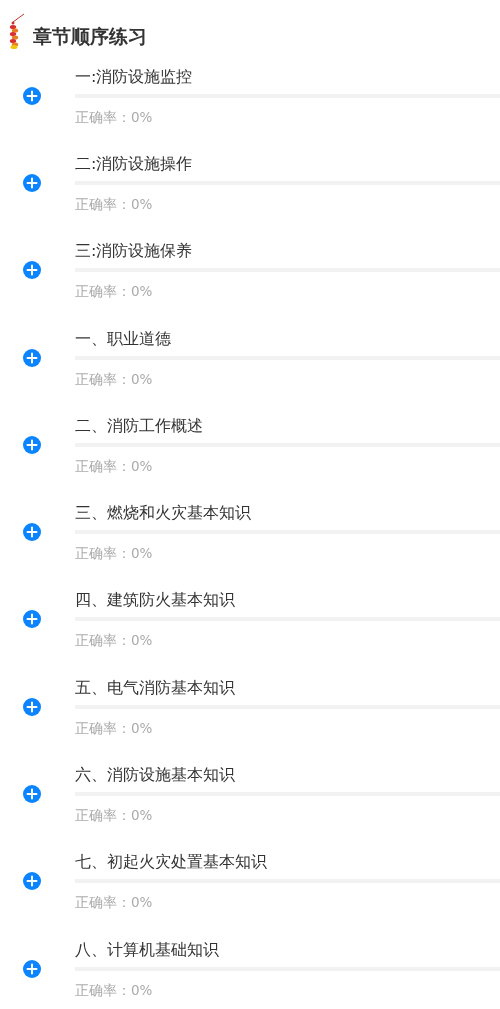  I want to click on chapter-title: 一:消防设施监控, so click(287, 76).